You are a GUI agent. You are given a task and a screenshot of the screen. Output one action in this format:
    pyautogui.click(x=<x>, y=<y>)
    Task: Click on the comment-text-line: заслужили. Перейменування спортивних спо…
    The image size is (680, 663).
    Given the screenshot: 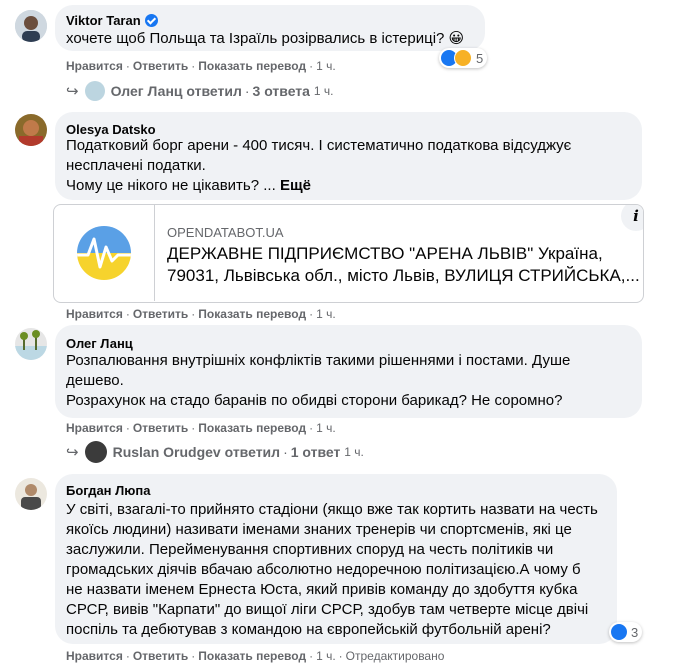 What is the action you would take?
    pyautogui.click(x=310, y=549)
    